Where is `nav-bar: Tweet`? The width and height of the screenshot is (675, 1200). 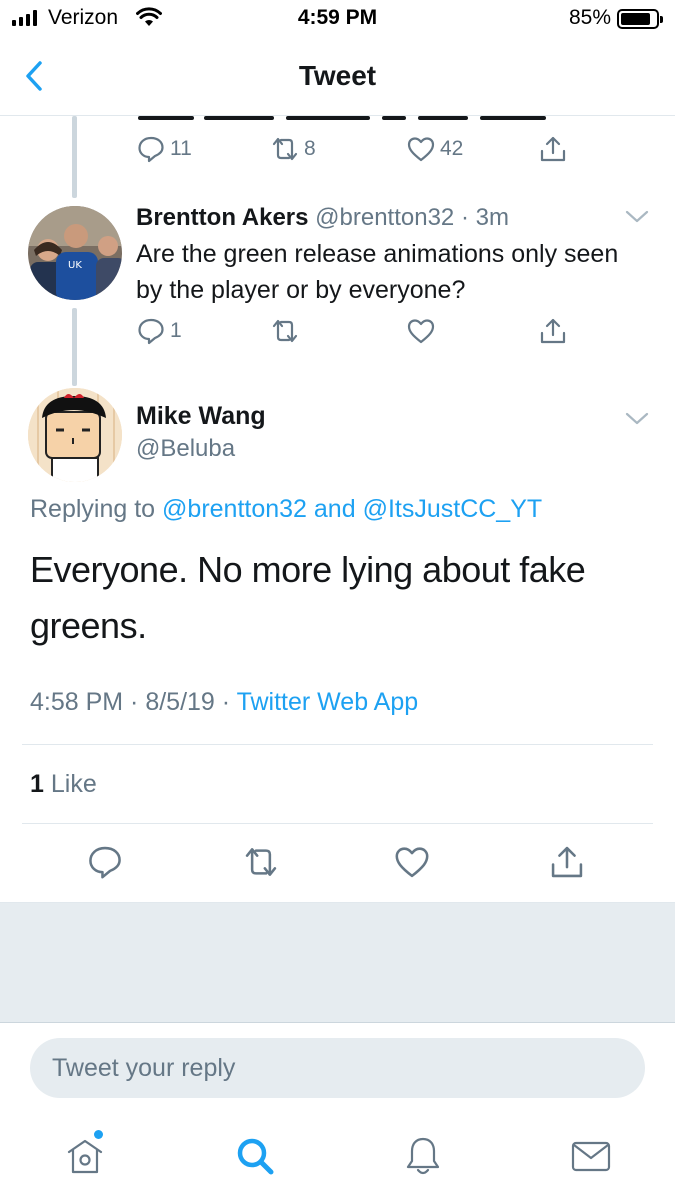 nav-bar: Tweet is located at coordinates (337, 78).